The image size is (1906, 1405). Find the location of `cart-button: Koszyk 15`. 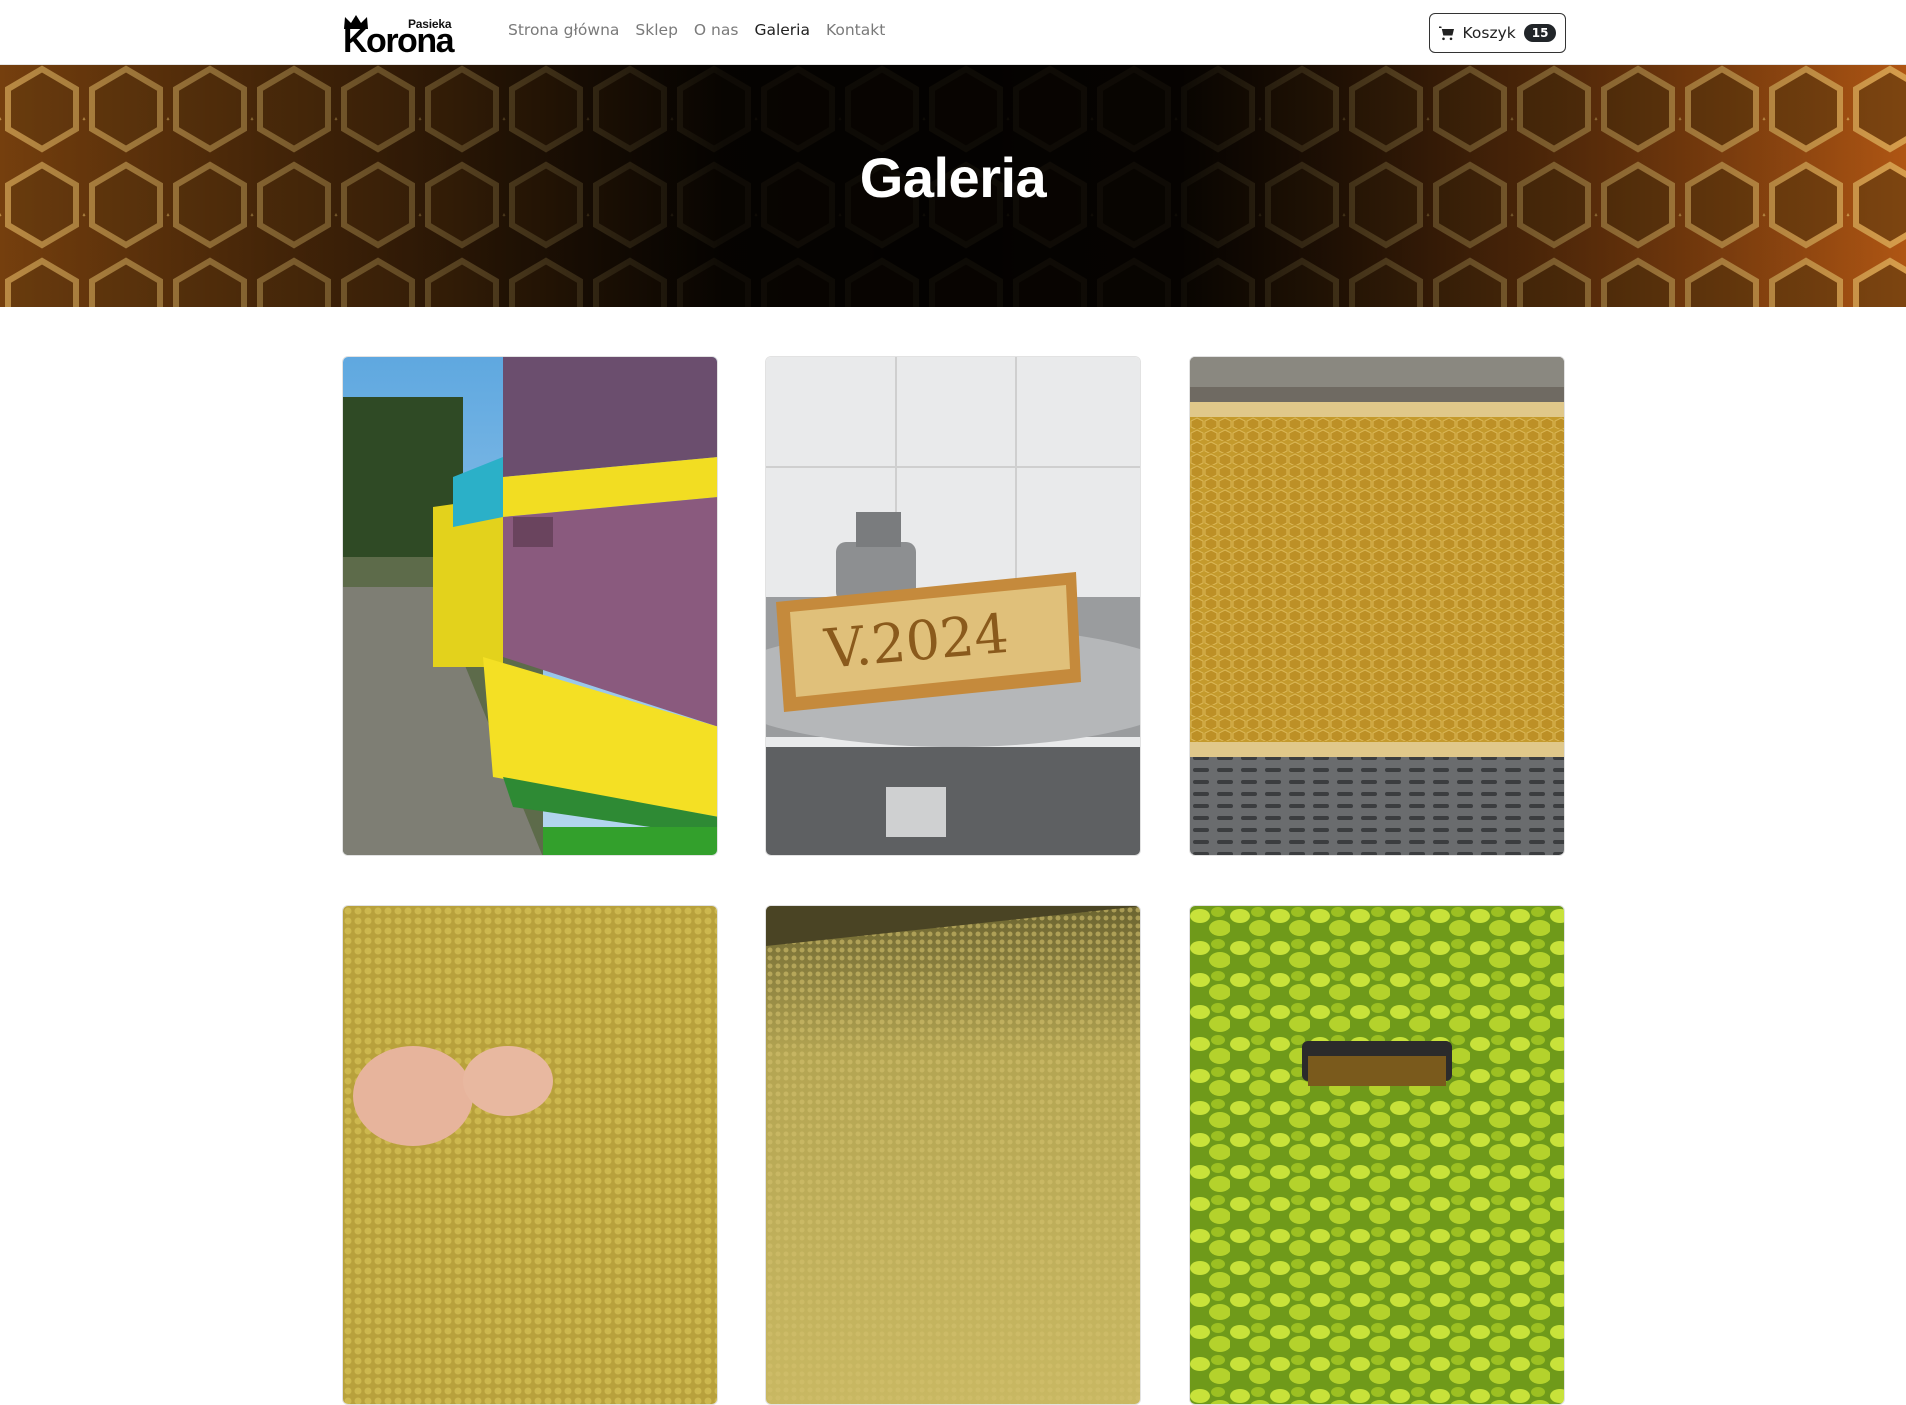

cart-button: Koszyk 15 is located at coordinates (1497, 33).